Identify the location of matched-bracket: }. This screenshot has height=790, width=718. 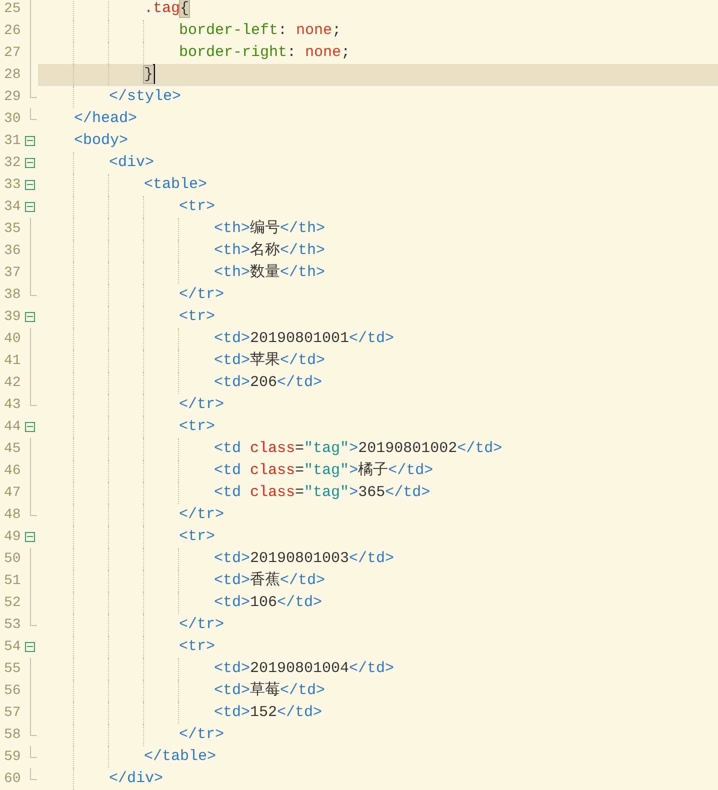
(149, 74).